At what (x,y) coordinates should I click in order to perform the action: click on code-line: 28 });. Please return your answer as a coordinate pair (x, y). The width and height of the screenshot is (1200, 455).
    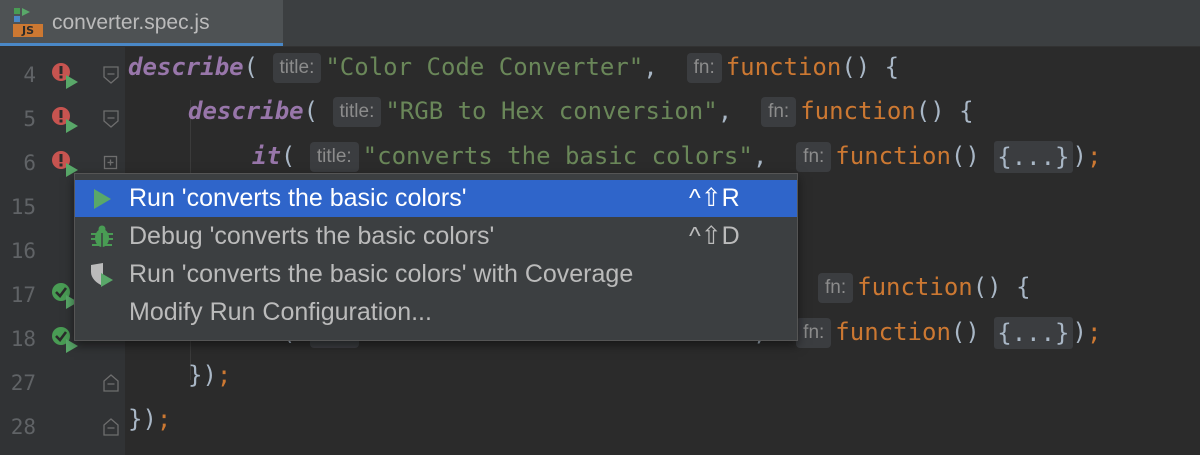
    Looking at the image, I should click on (600, 427).